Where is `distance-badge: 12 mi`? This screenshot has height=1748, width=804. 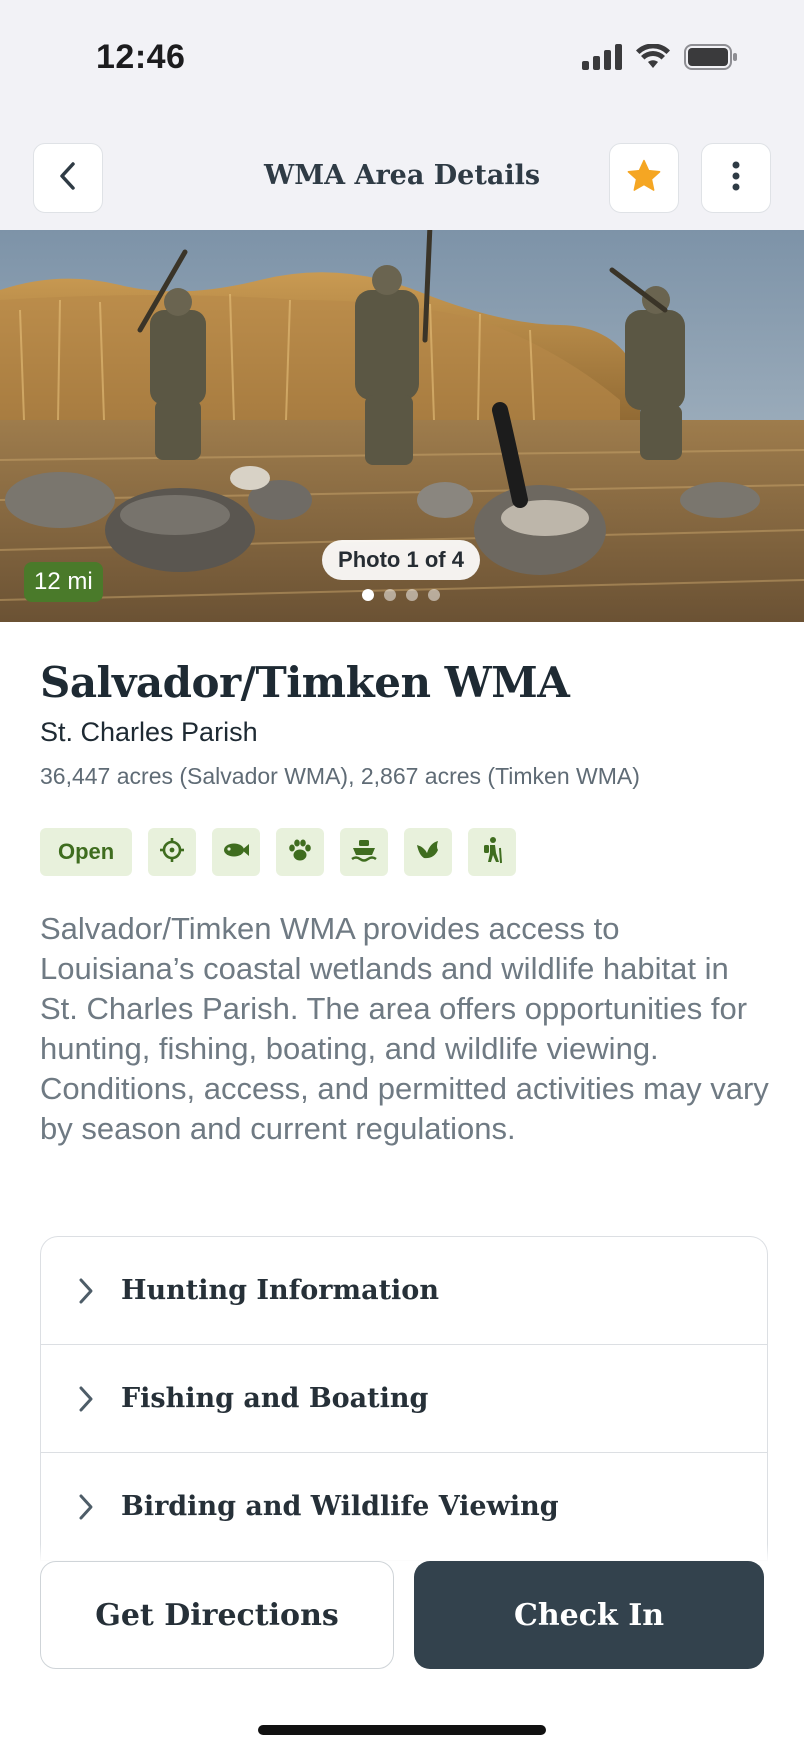
distance-badge: 12 mi is located at coordinates (63, 582).